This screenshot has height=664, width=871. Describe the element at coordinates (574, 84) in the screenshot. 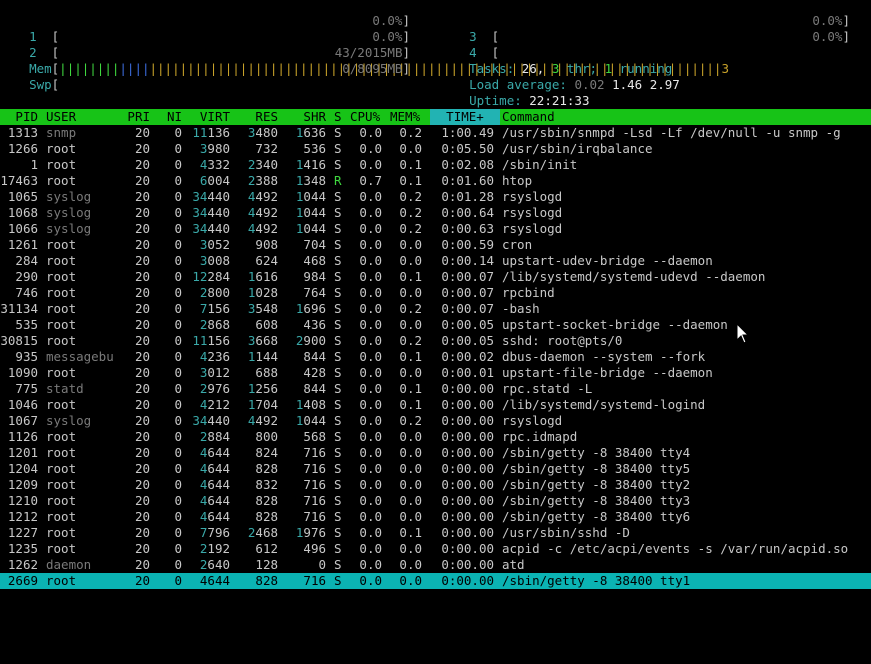

I see `load-average: Load average: 0.02 1.46 2.97` at that location.